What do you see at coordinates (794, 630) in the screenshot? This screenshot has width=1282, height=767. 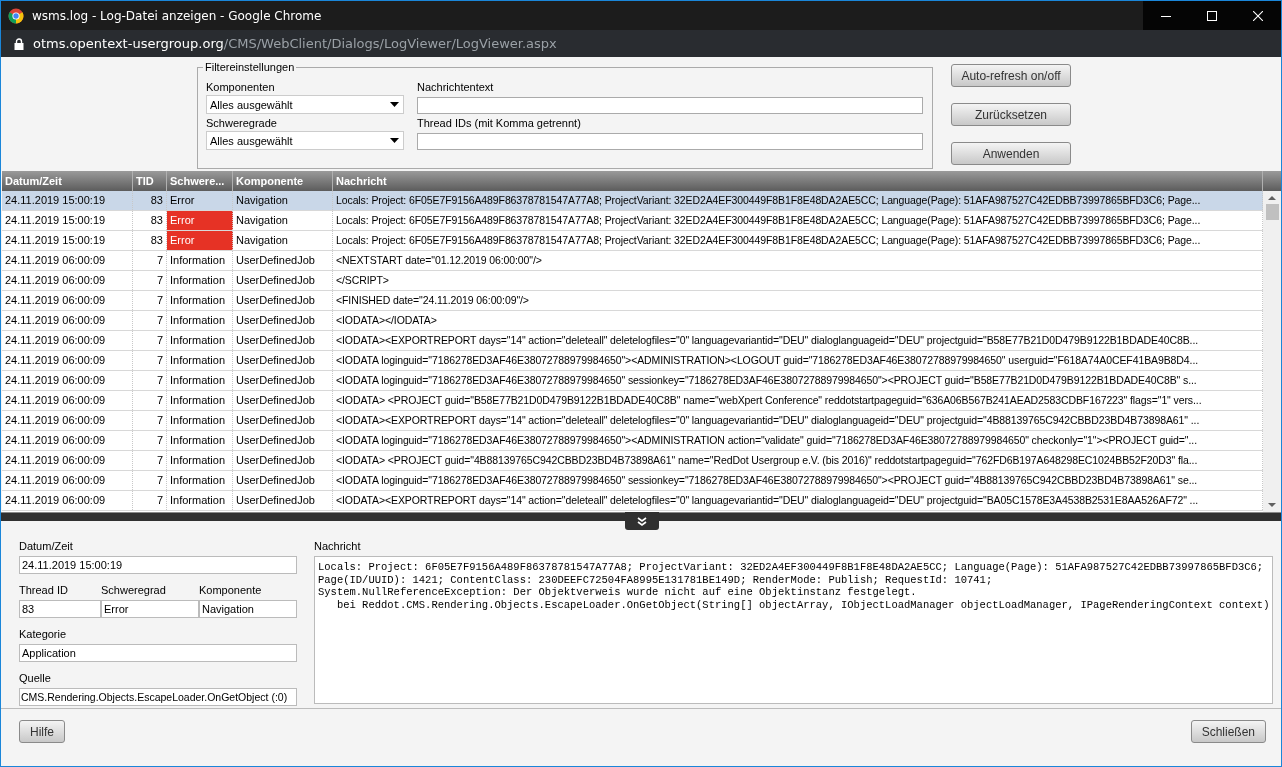 I see `message-text-area: Locals: Project: 6F05E7F9156A489F86378781547A77A8; ProjectVariant: 32ED2A4EF300449F8B1F8E48DA2AE5CC; Language(Page): 51AFA987527C42EDBB73997865BFD3C6; Page(ID/UUID): 1421; ContentClass: 230DEEFC72504FA8995E131781BE149D; RenderMode: Publish; RequestId: 10741; System.NullReferenceException: Der Objektverweis wurde nicht auf eine Objektinstanz festgelegt. bei Reddot.CMS.Rendering.Objects.EscapeLoader.OnGetObject(String[] objectArray, IObjectLoadManager objectLoadManager, IPageRenderingContext context)` at bounding box center [794, 630].